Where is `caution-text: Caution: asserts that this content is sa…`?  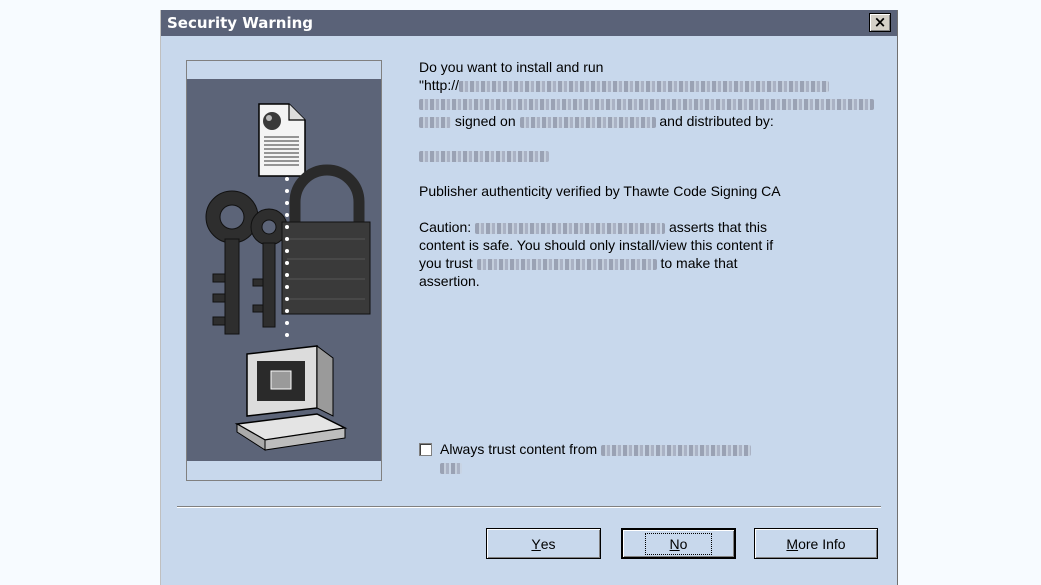 caution-text: Caution: asserts that this content is sa… is located at coordinates (651, 254).